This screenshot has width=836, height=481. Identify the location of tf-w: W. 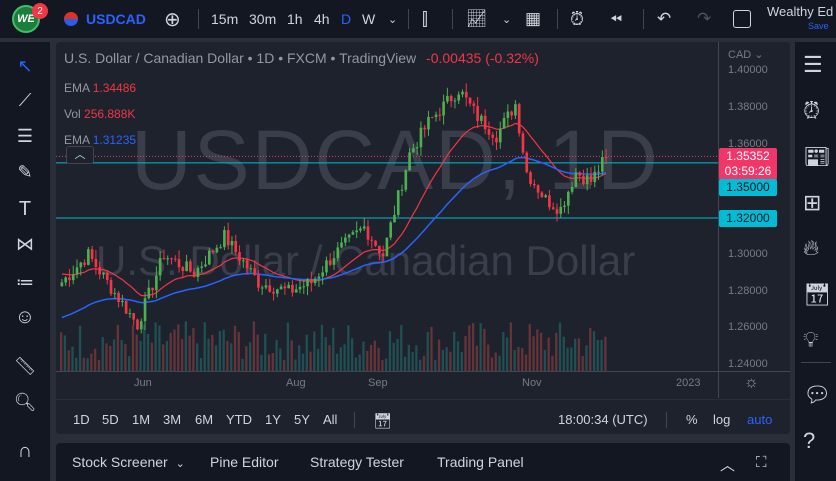
(368, 19).